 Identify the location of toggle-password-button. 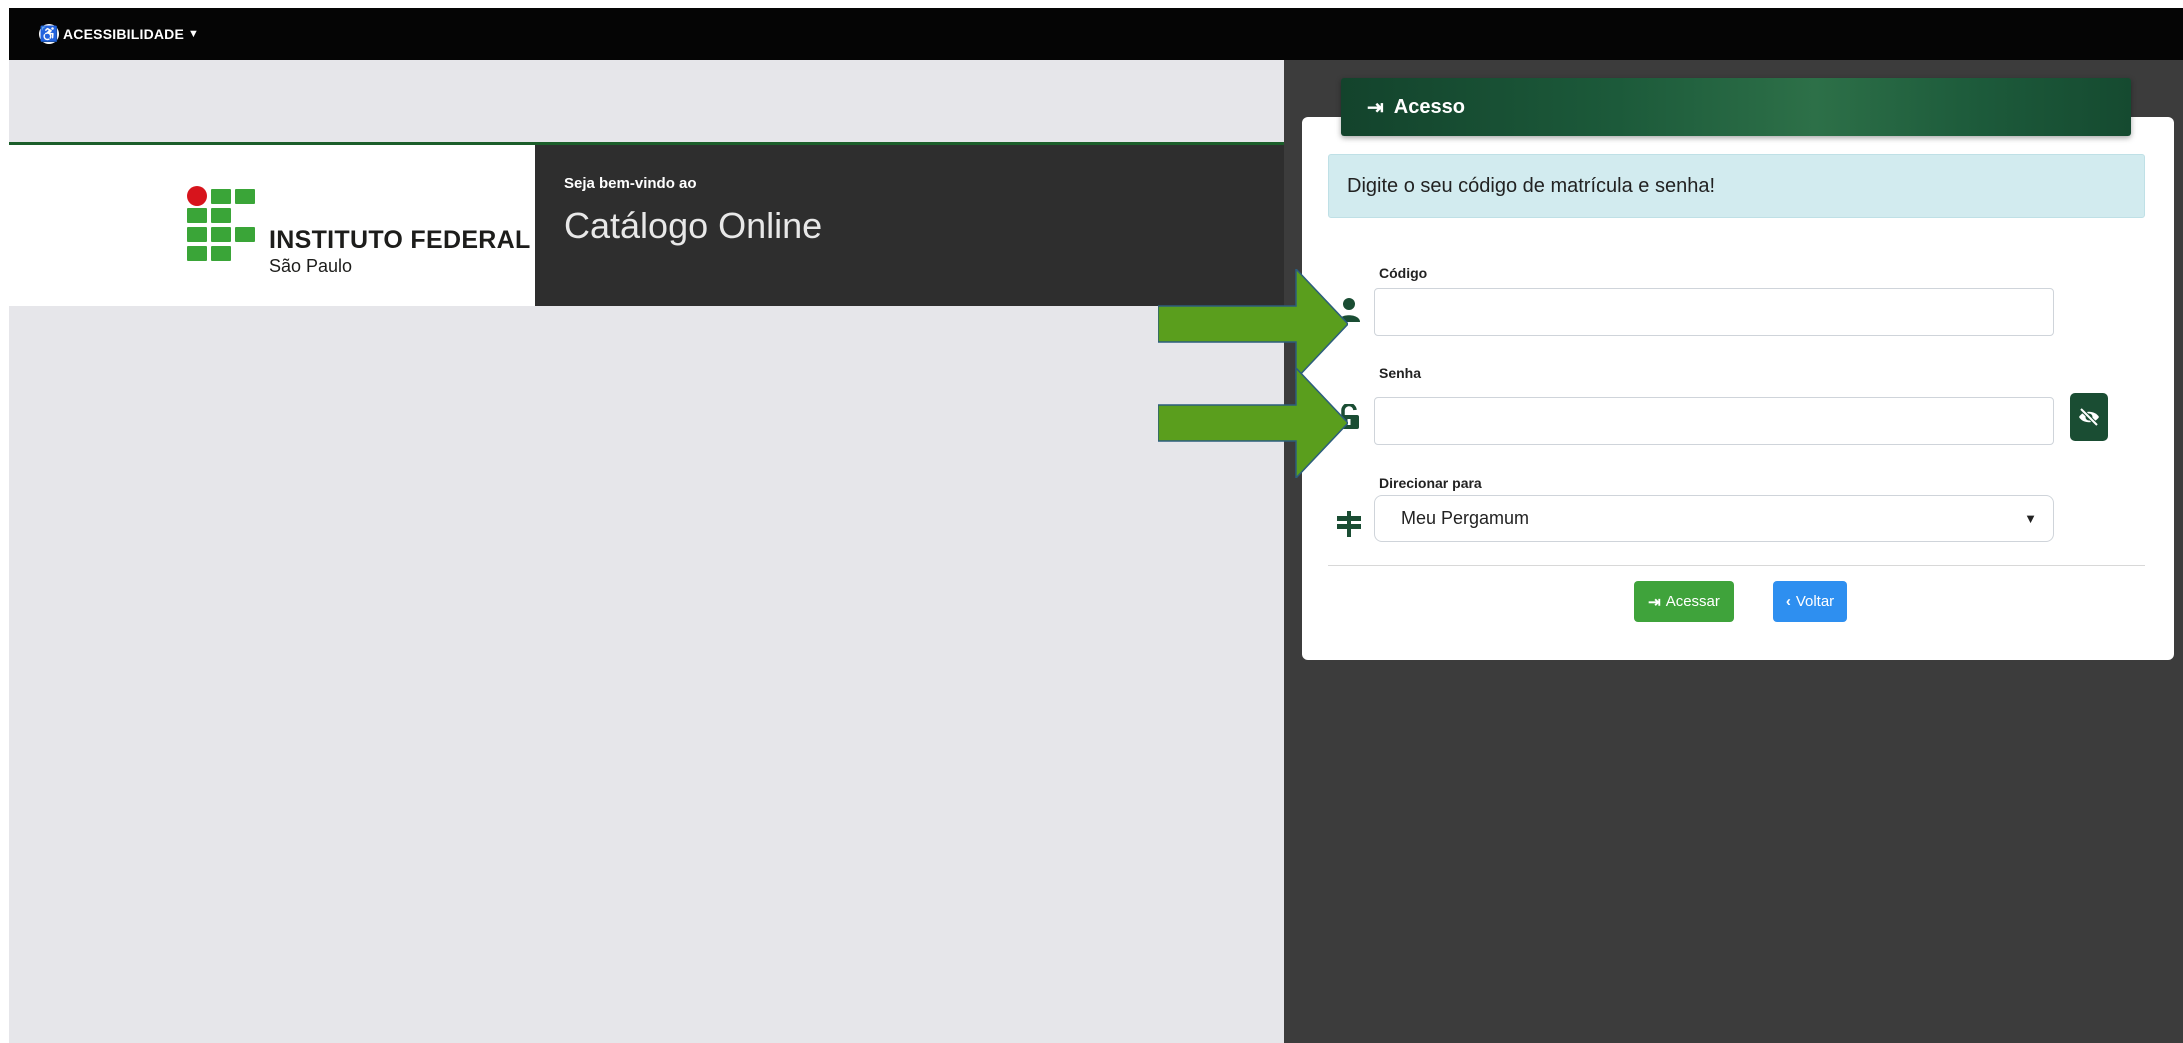
(2089, 417).